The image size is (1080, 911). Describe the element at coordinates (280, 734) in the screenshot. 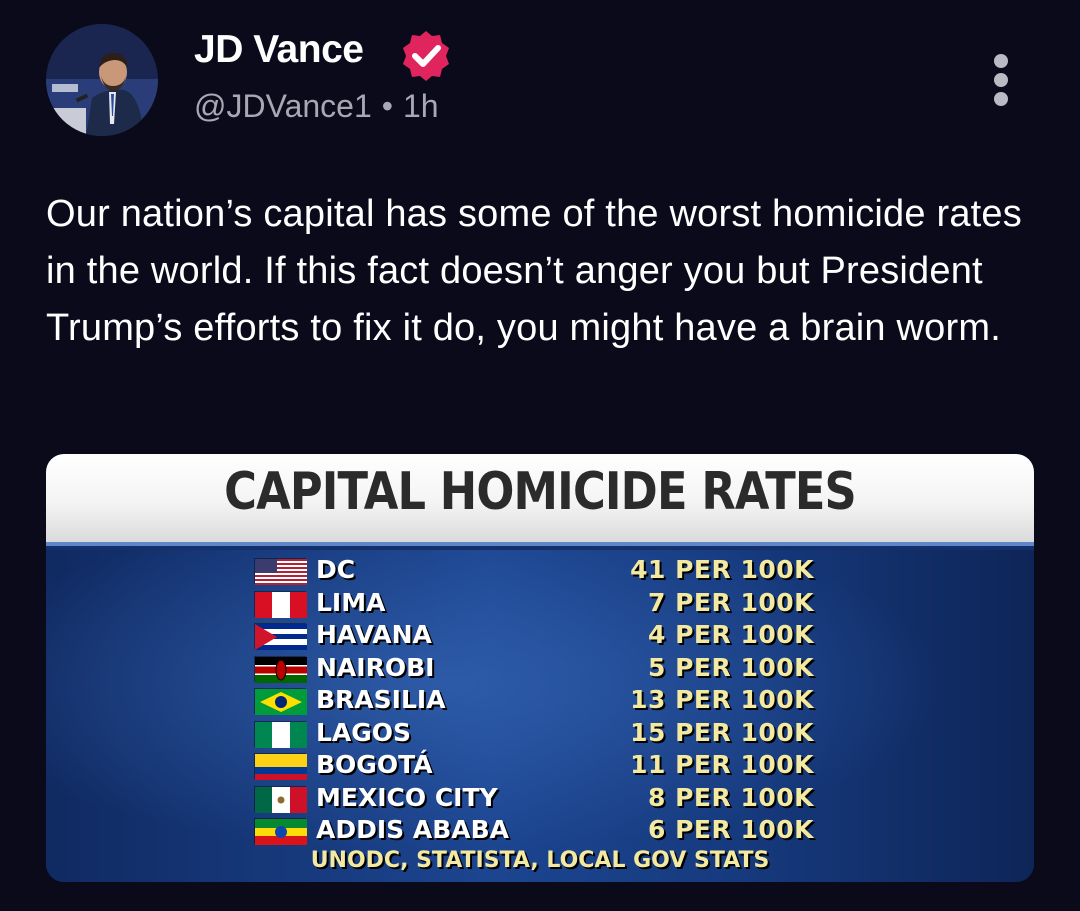

I see `flag-nigeria-icon` at that location.